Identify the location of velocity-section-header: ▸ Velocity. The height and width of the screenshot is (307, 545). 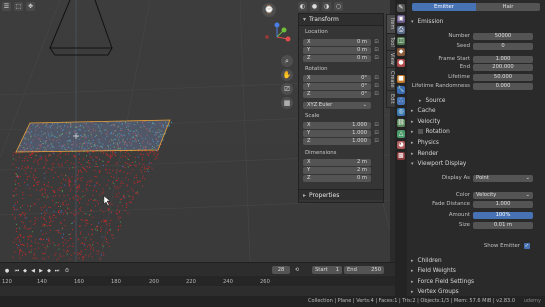
(476, 122).